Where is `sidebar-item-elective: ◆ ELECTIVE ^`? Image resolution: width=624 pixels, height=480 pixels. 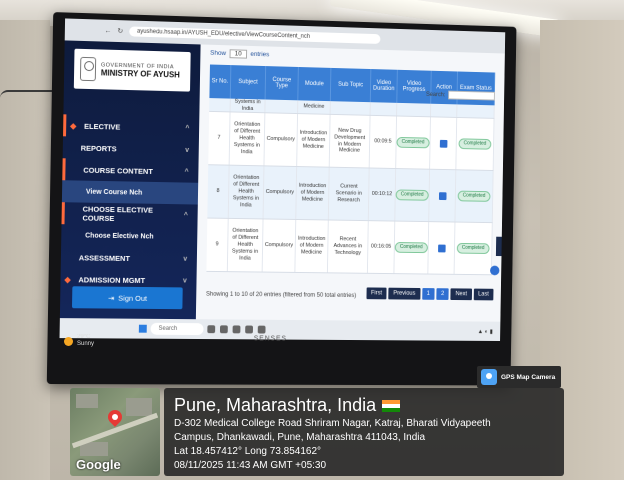
sidebar-item-elective: ◆ ELECTIVE ^ is located at coordinates (131, 127).